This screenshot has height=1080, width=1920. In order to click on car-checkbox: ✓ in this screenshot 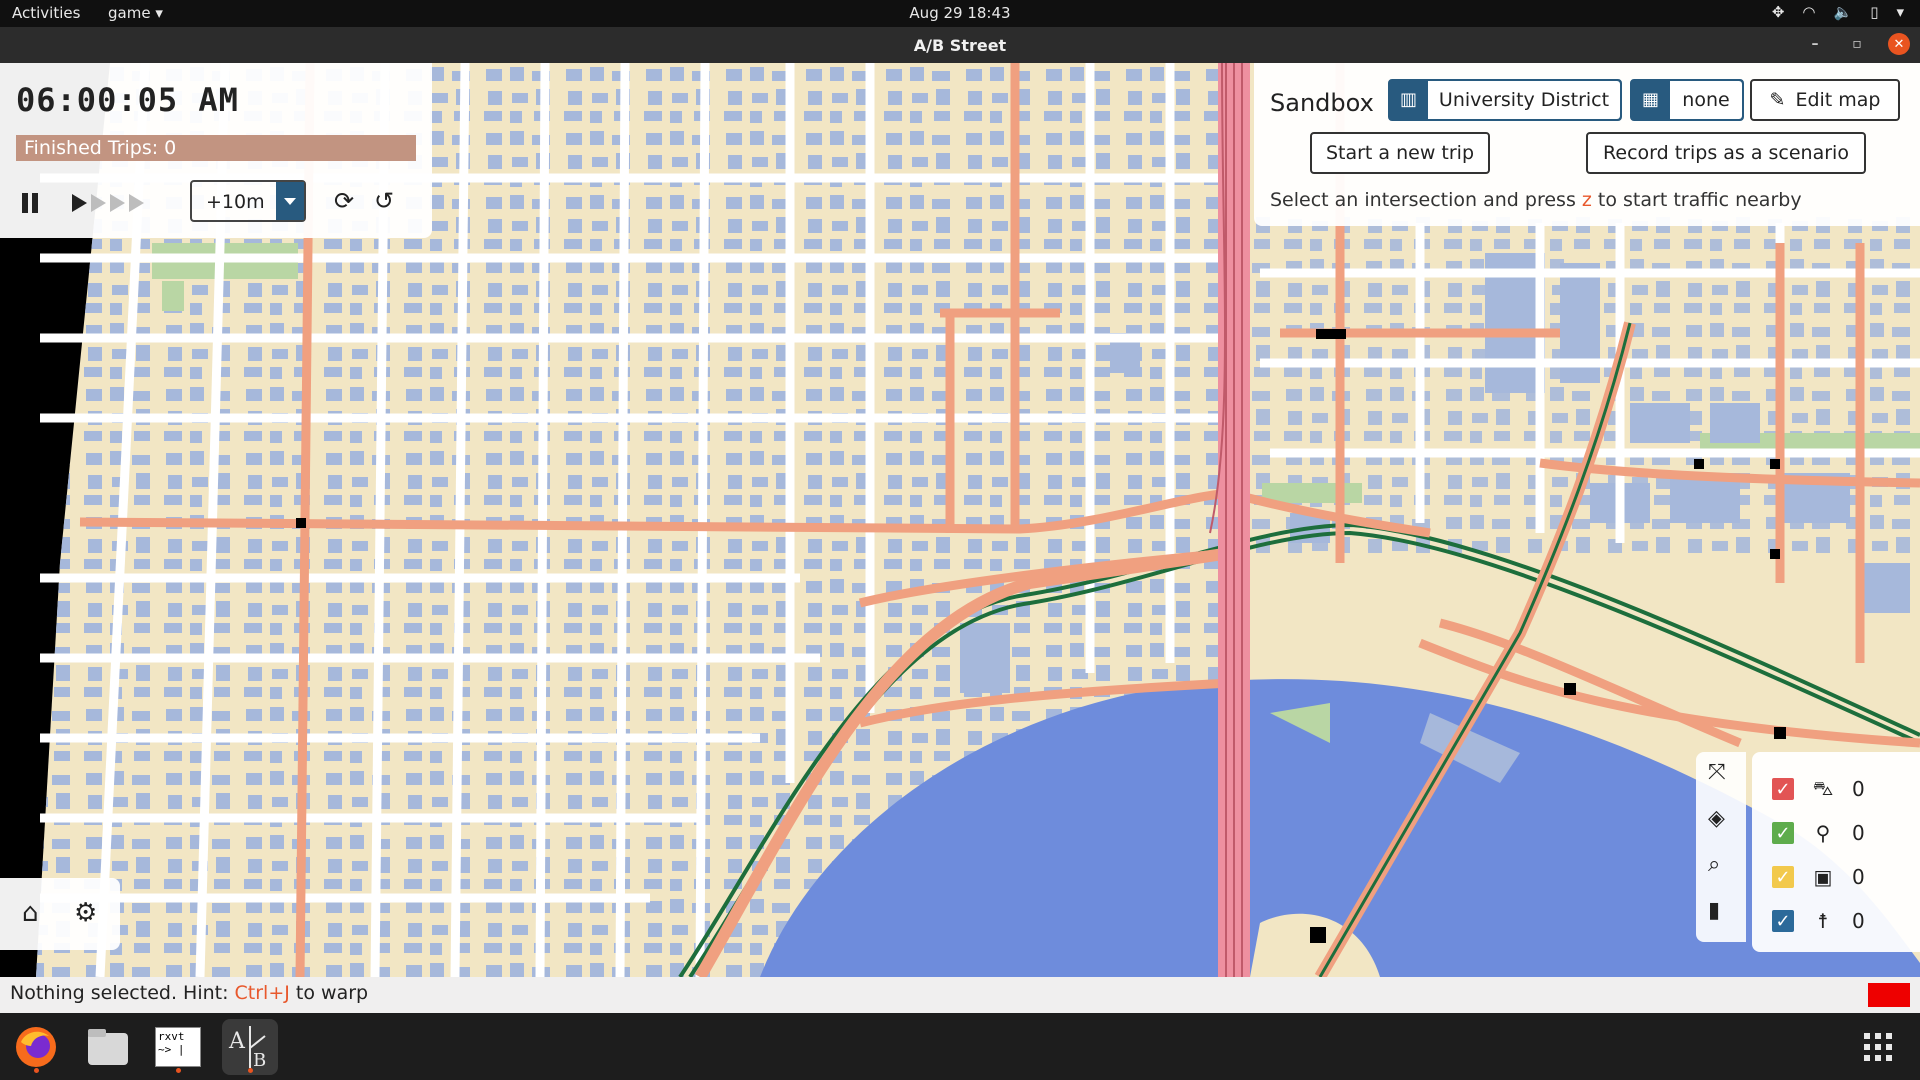, I will do `click(1783, 789)`.